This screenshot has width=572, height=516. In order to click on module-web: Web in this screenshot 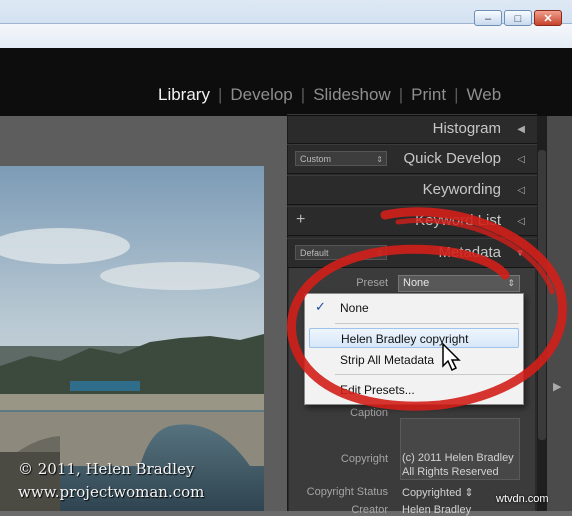, I will do `click(484, 95)`.